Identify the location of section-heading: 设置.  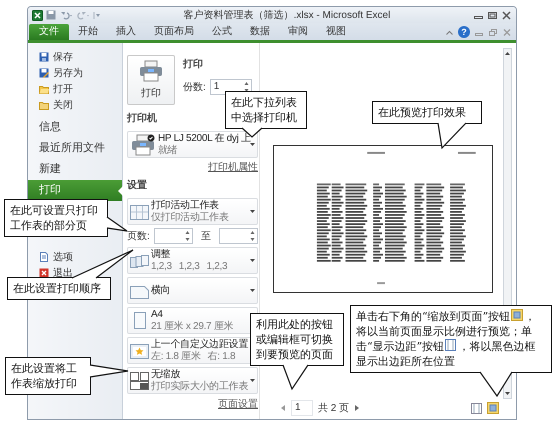
(137, 186).